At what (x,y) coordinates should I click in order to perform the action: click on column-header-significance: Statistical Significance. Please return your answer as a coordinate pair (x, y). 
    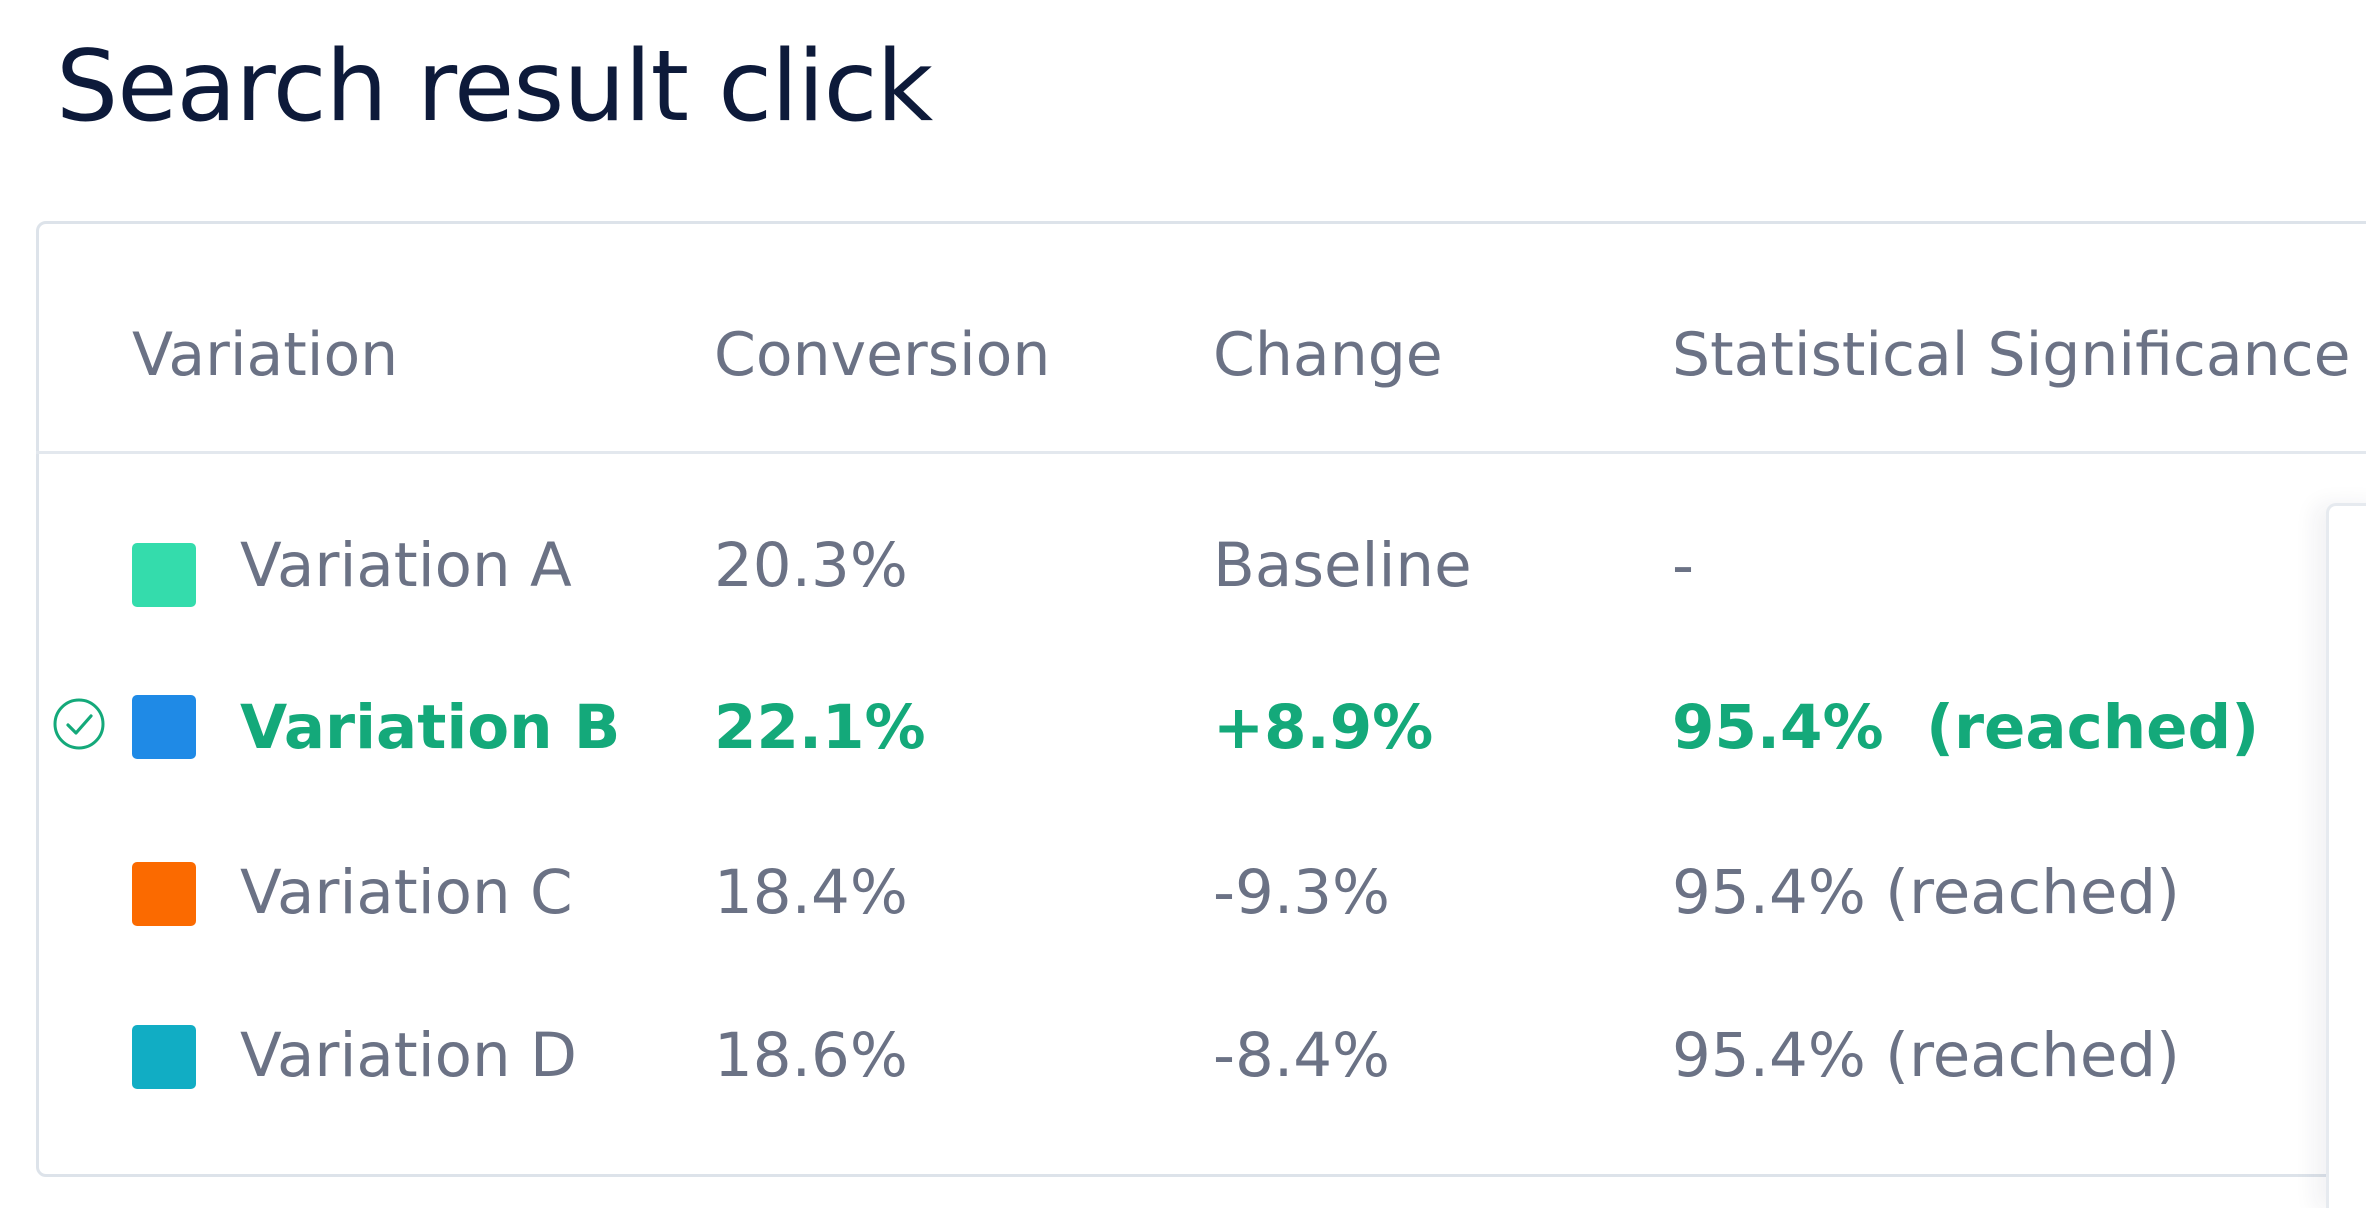
    Looking at the image, I should click on (2011, 355).